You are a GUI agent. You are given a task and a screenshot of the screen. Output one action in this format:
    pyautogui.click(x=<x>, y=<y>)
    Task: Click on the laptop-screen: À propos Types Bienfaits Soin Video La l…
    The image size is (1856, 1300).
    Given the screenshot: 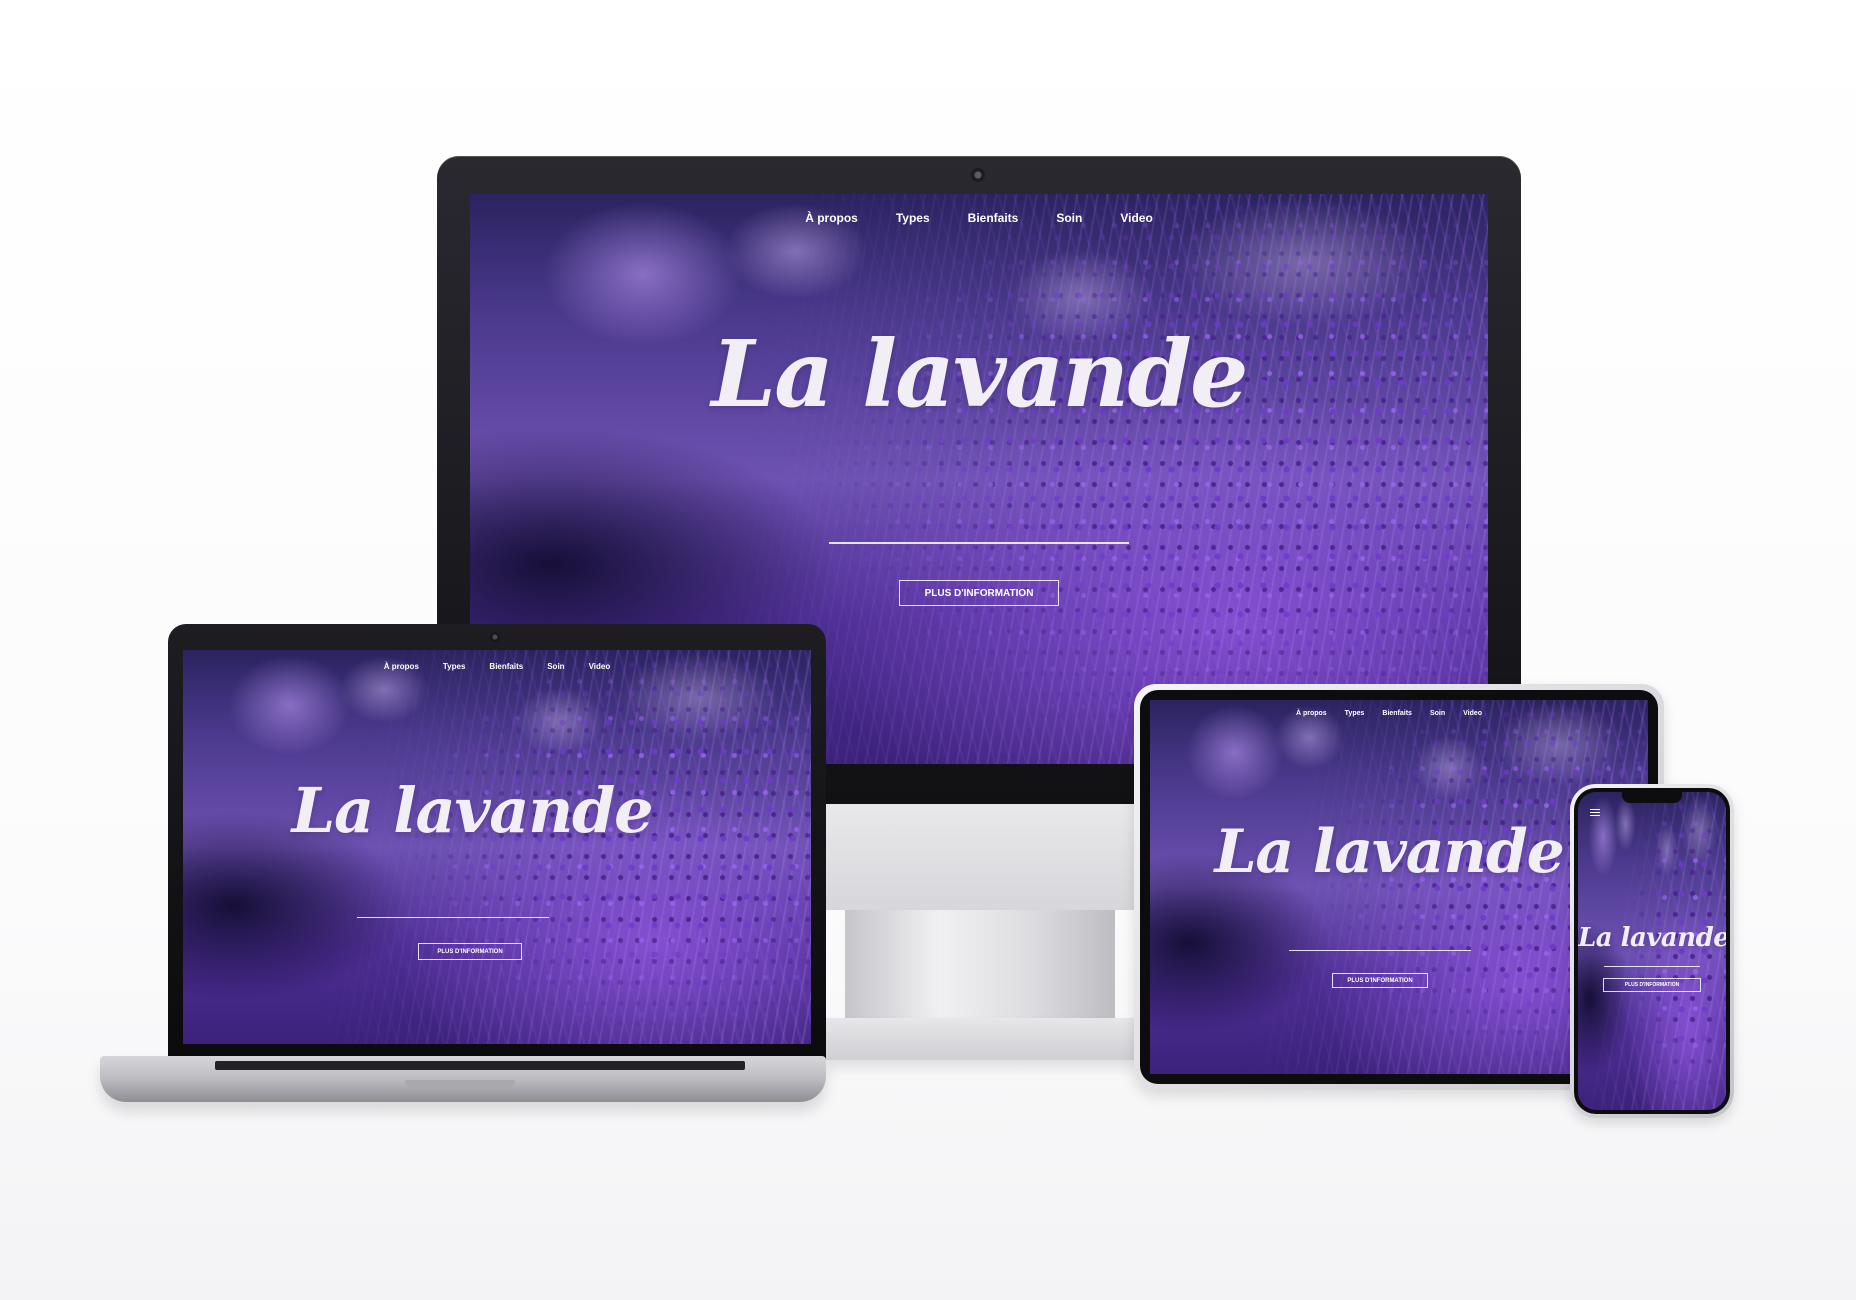 What is the action you would take?
    pyautogui.click(x=497, y=847)
    